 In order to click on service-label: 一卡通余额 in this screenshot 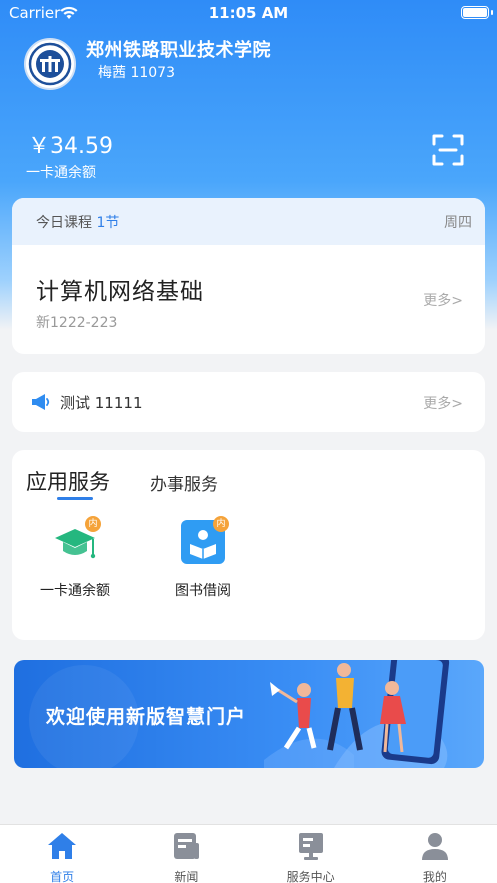, I will do `click(75, 591)`.